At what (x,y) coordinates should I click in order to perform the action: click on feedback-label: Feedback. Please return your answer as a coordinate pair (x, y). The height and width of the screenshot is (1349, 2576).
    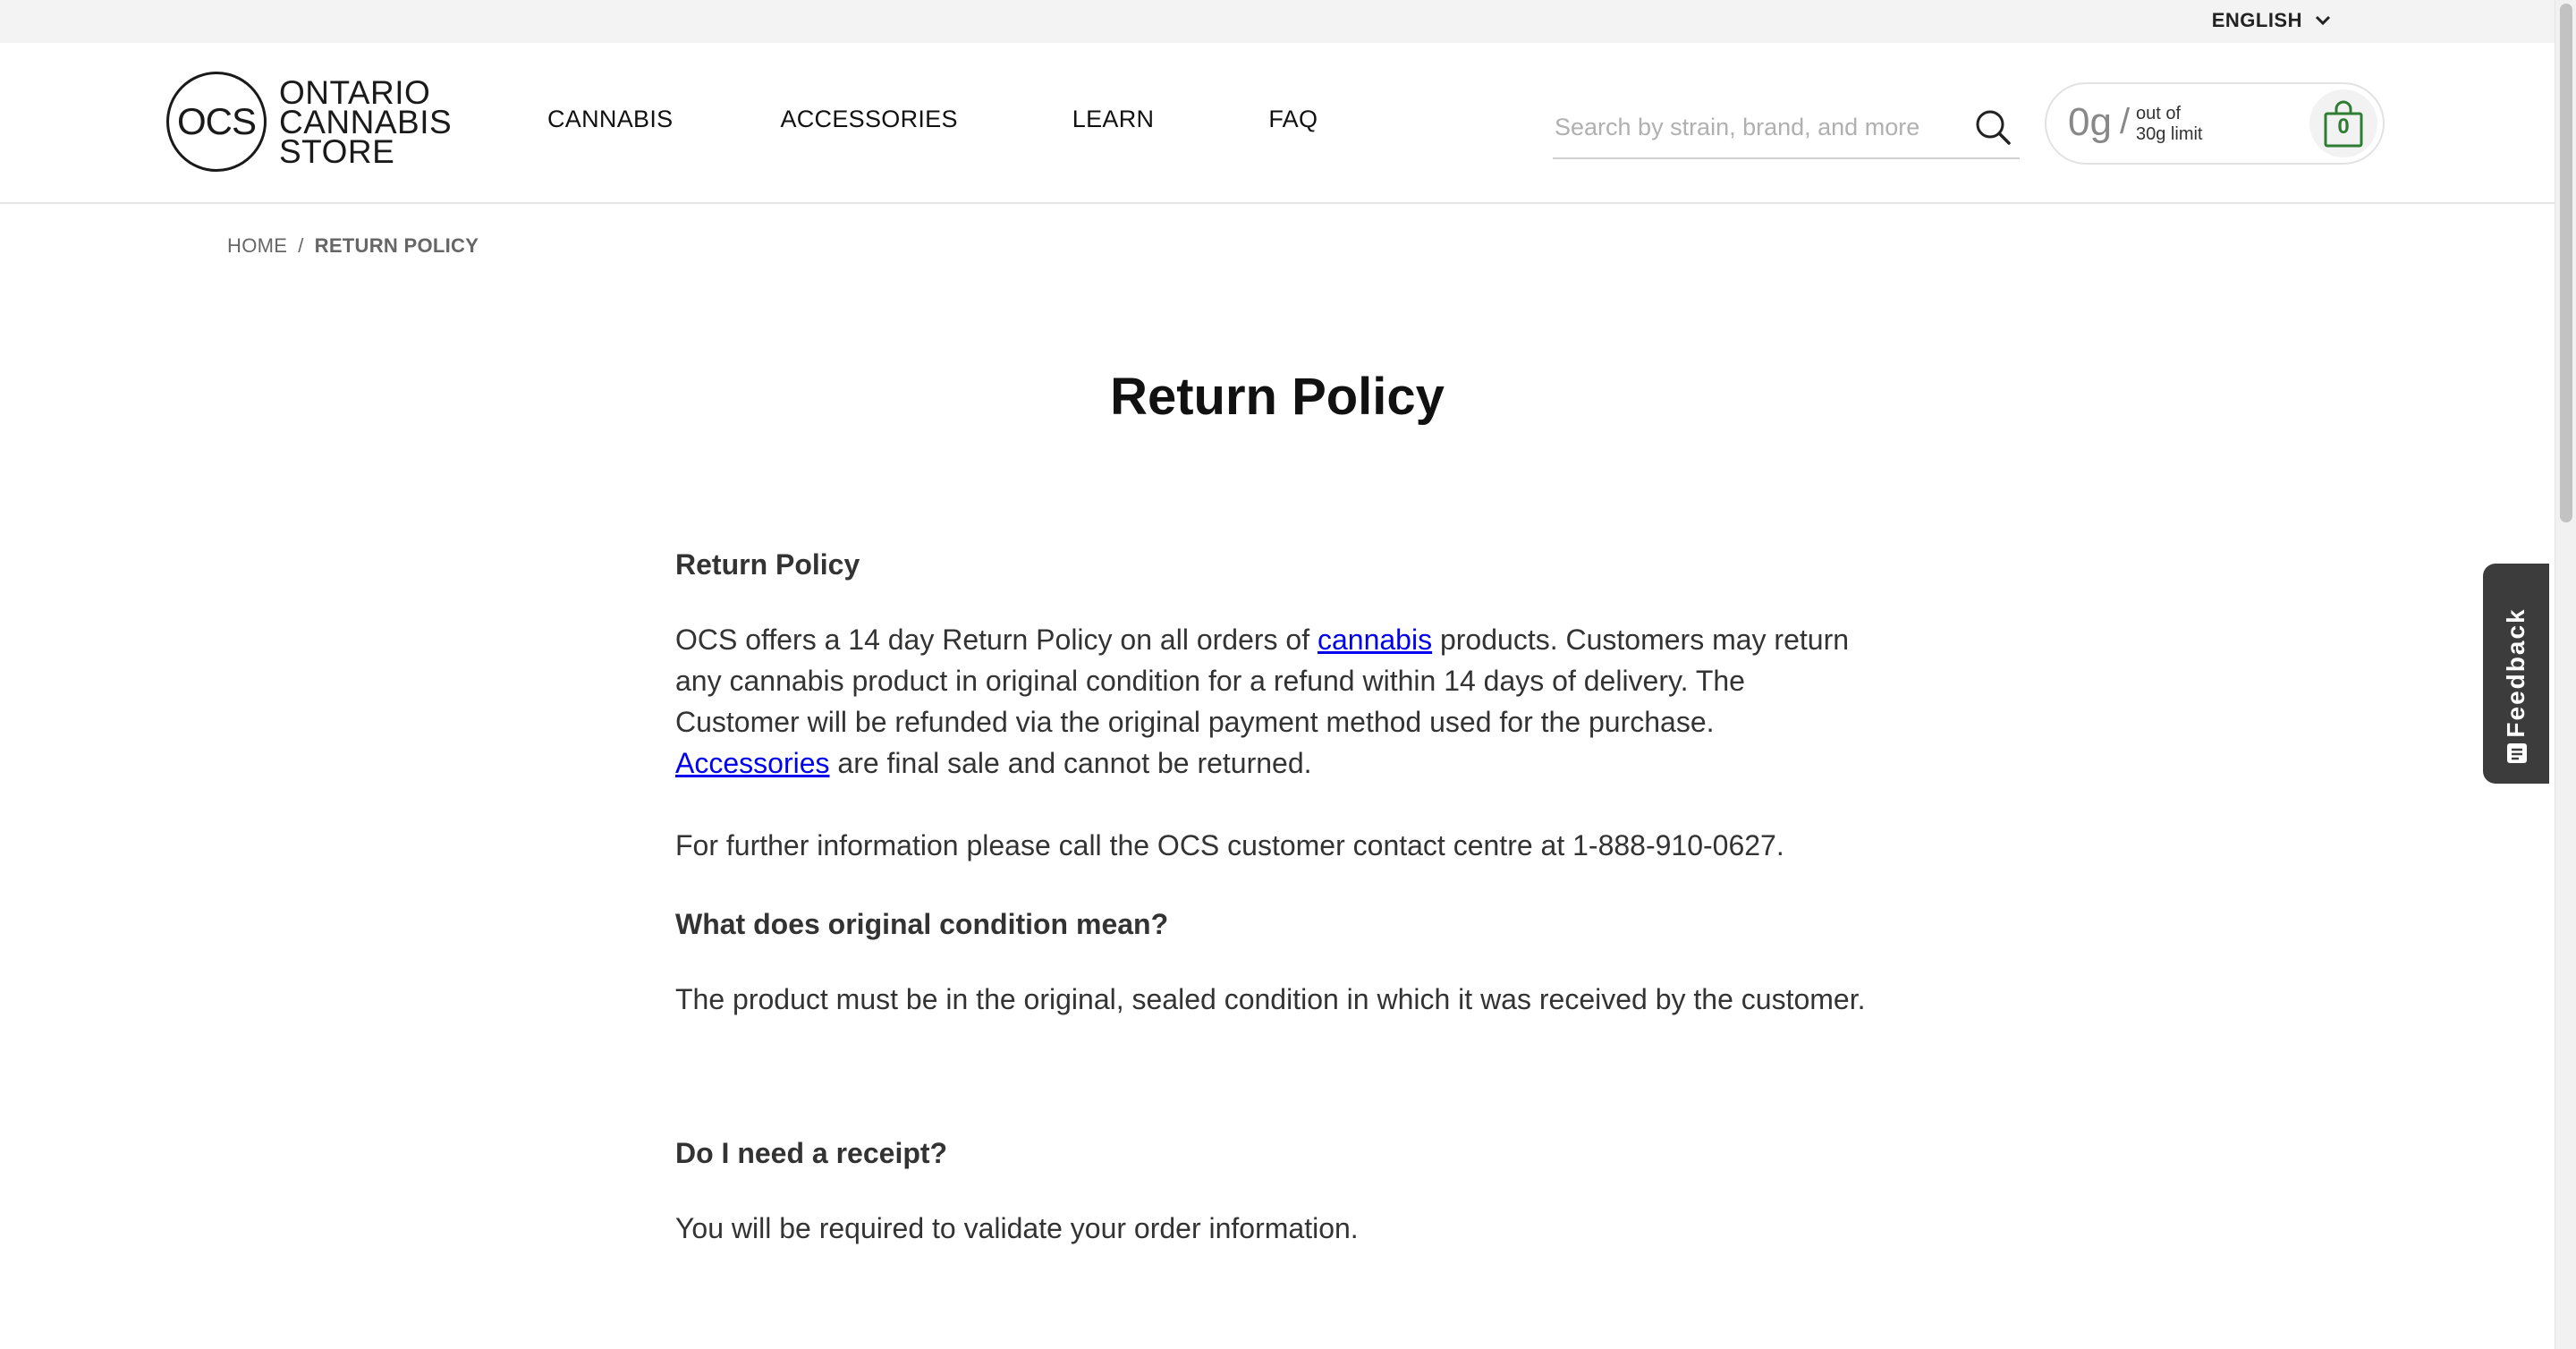
    Looking at the image, I should click on (2515, 672).